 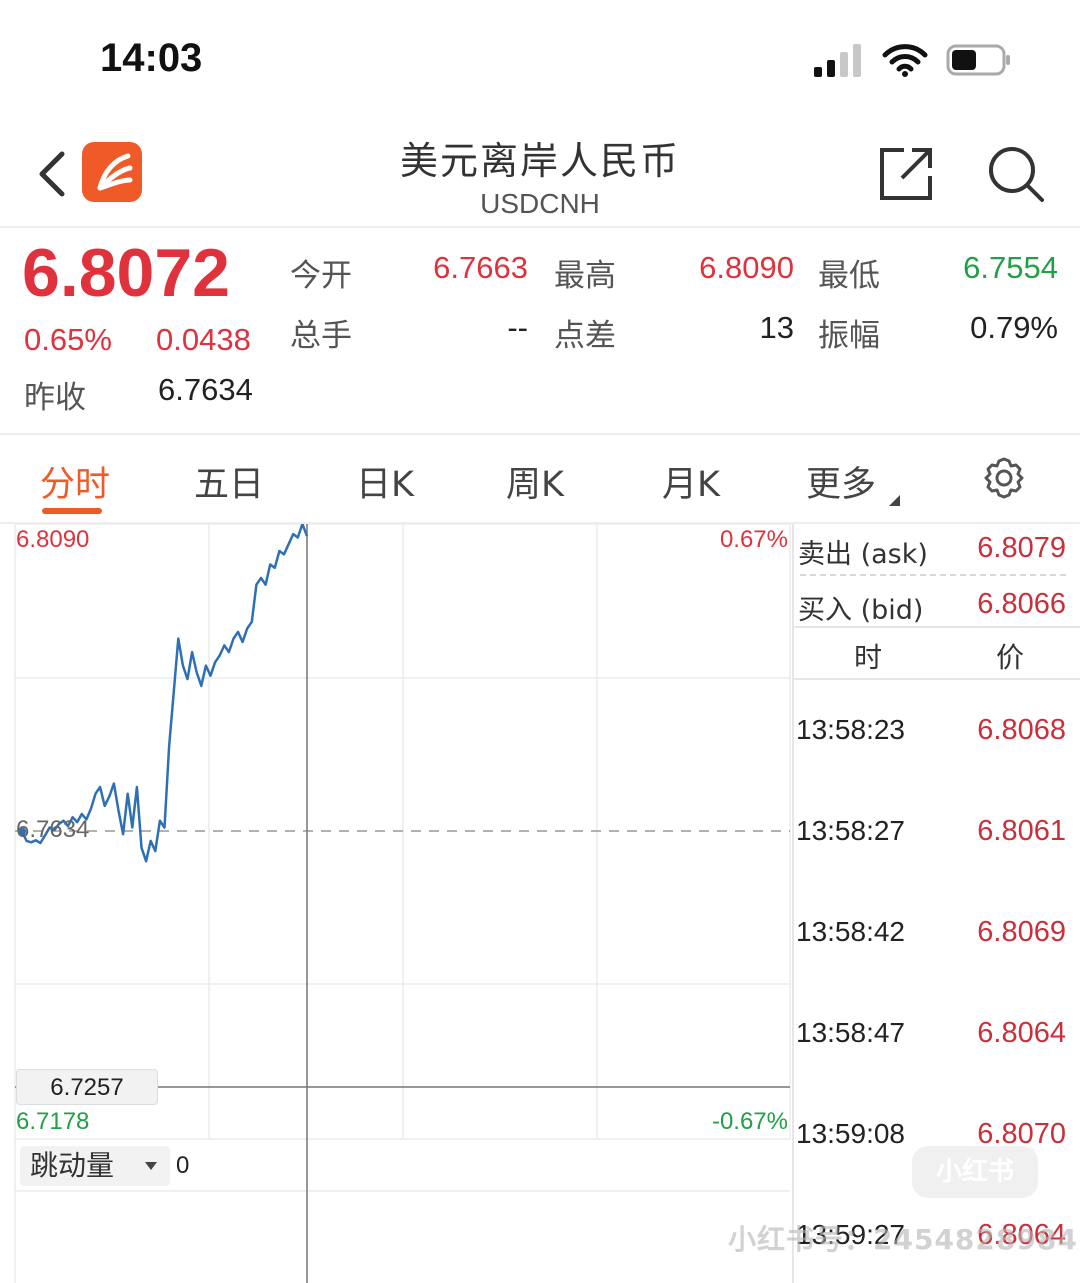 I want to click on share-icon, so click(x=907, y=173).